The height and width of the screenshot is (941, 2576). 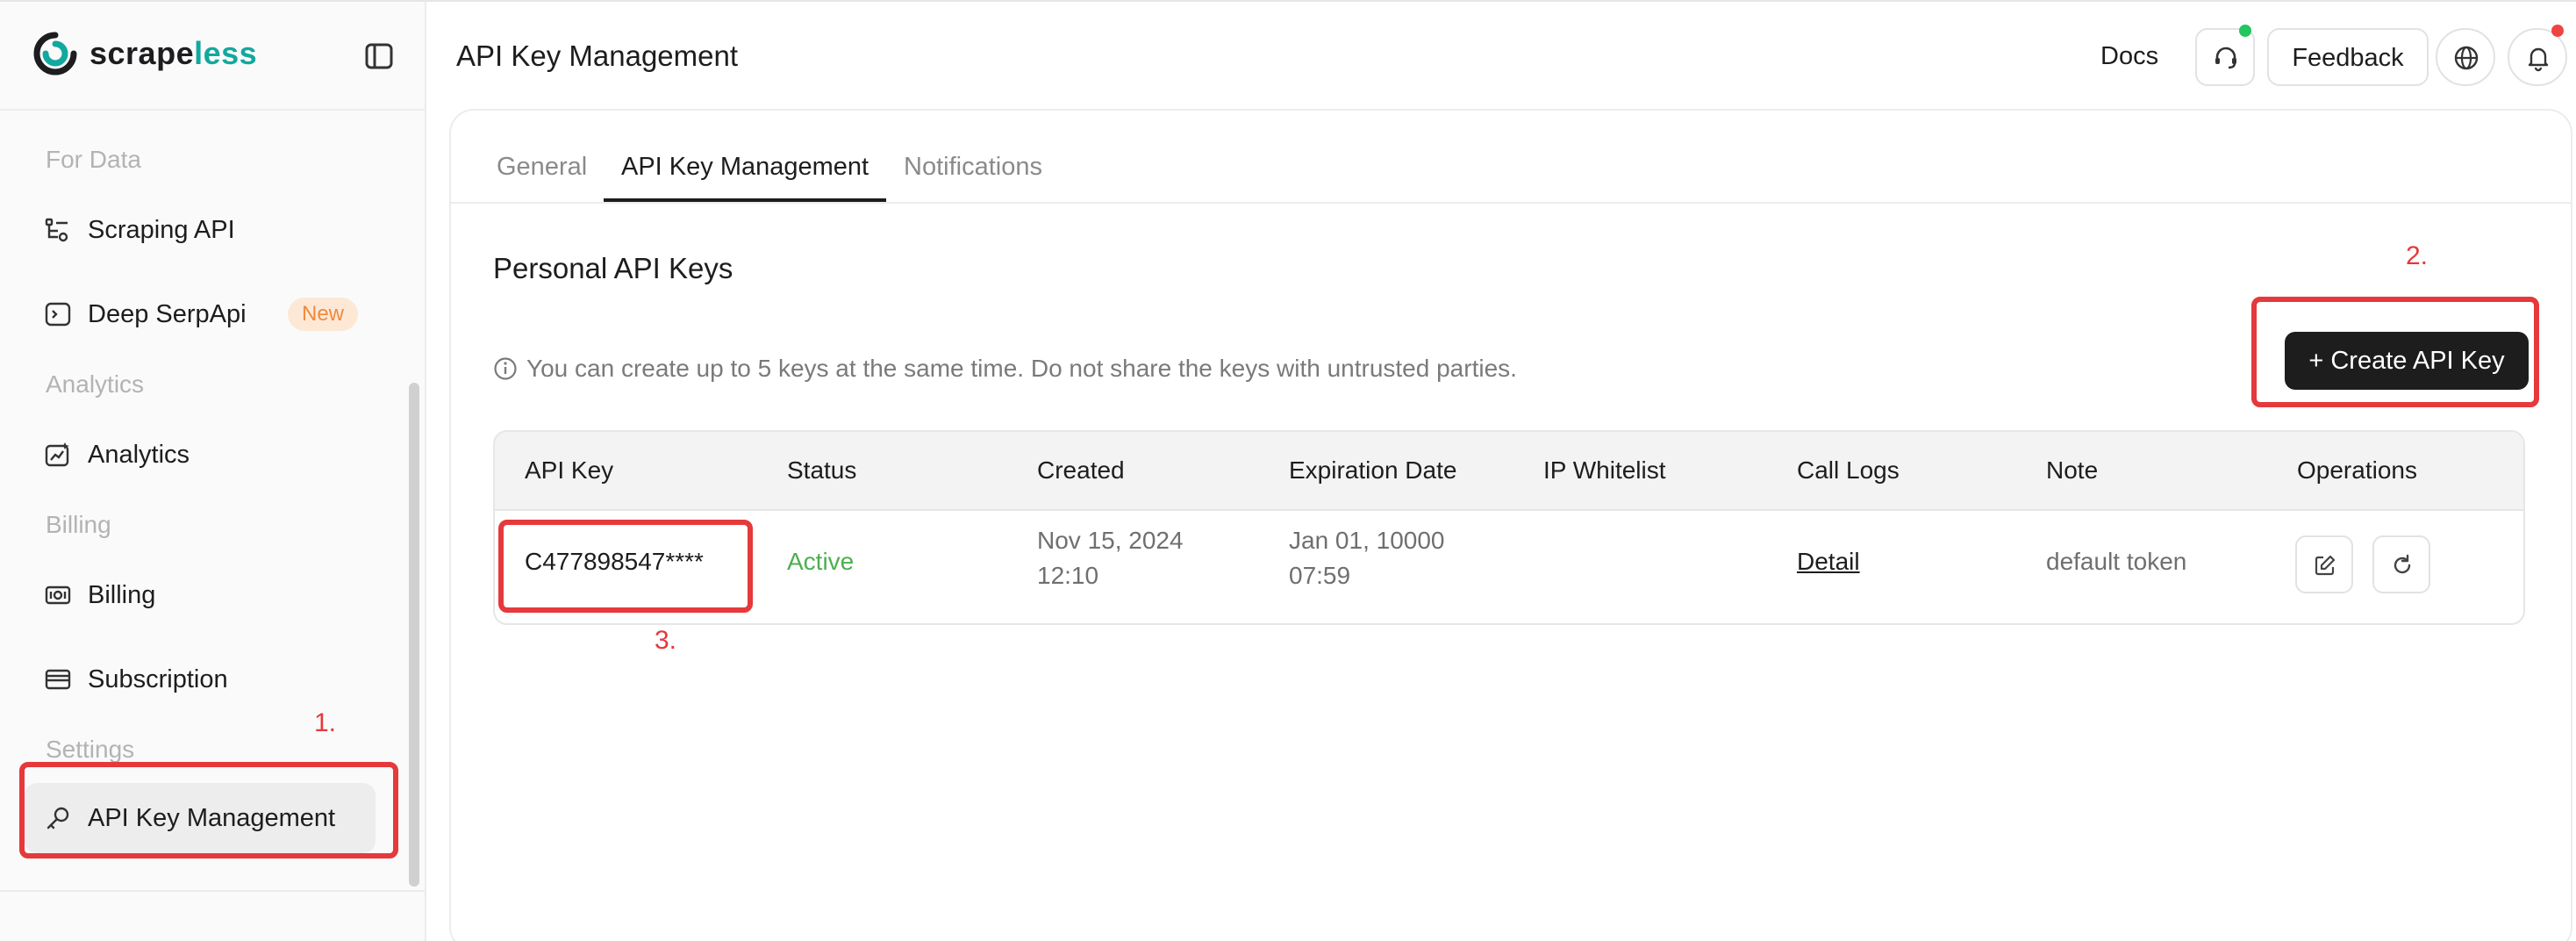 What do you see at coordinates (122, 595) in the screenshot?
I see `sidebar-item-label: Billing` at bounding box center [122, 595].